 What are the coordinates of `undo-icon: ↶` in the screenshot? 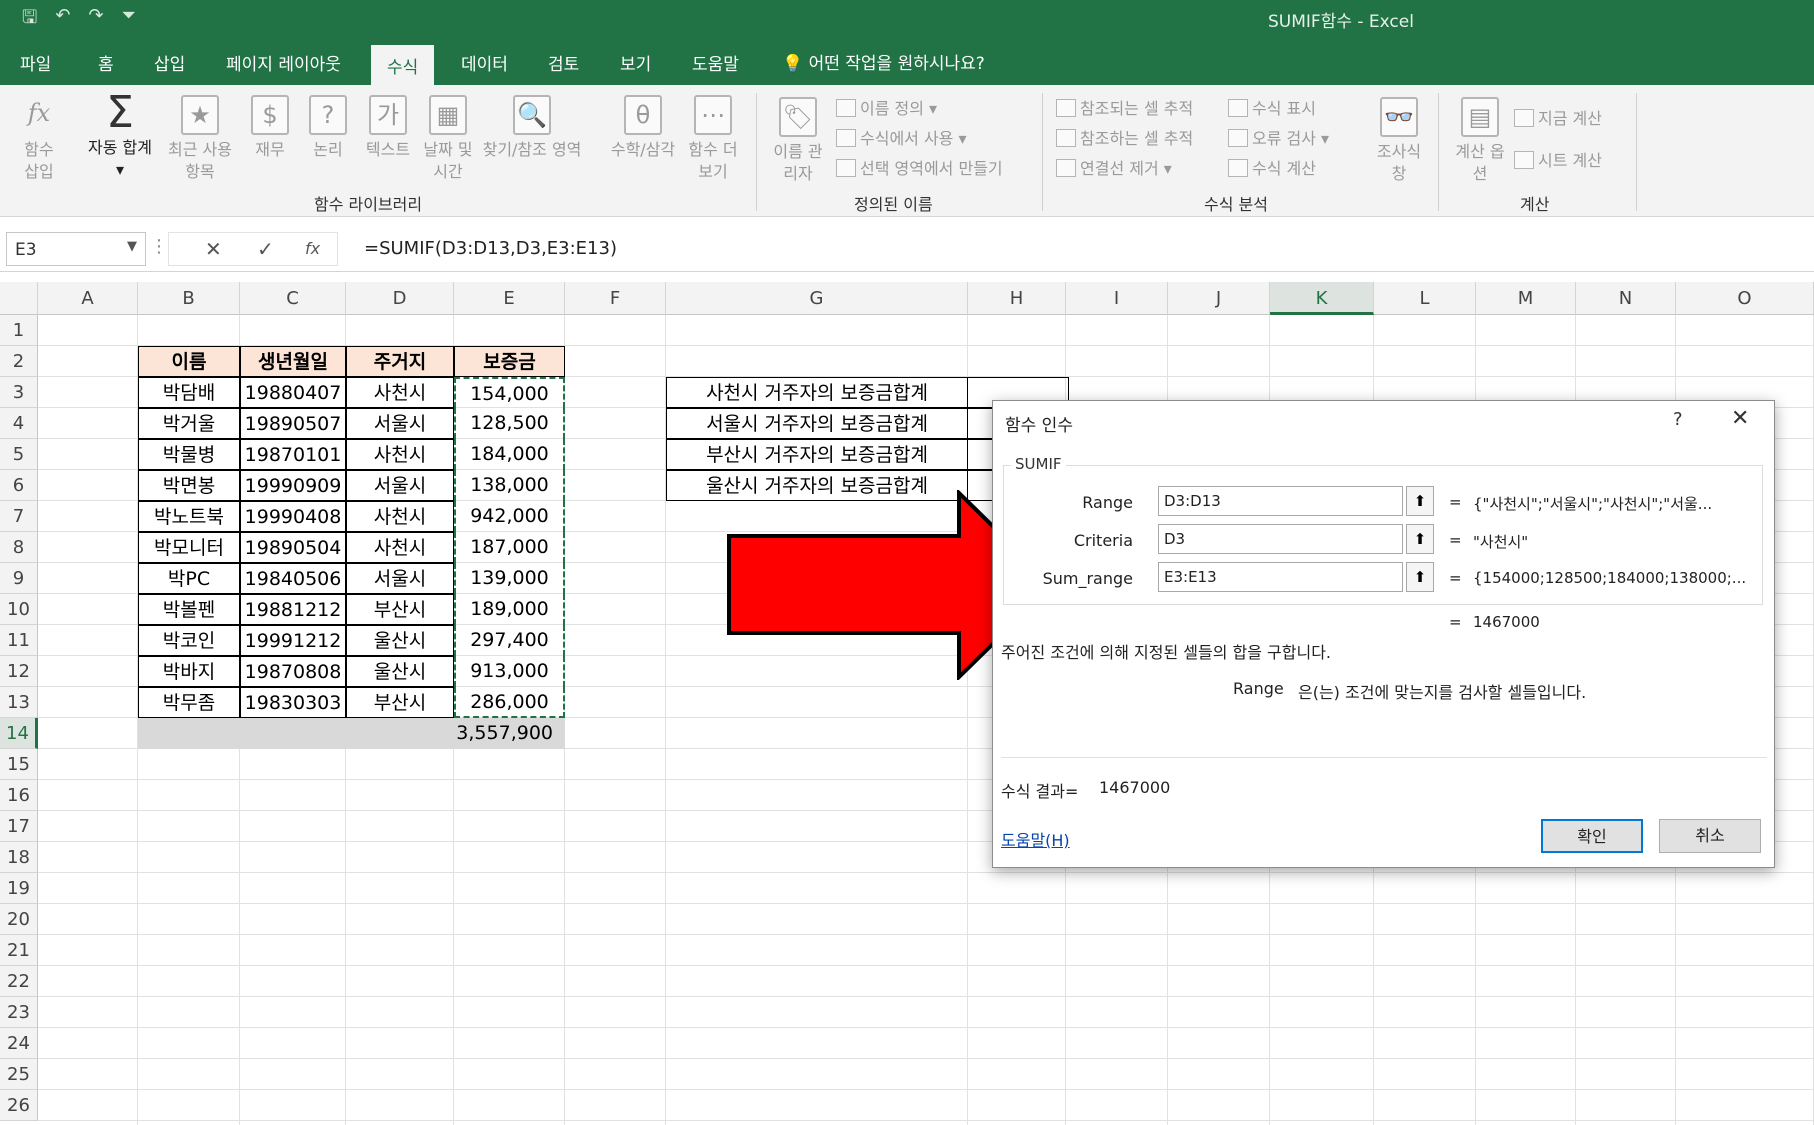 It's located at (62, 20).